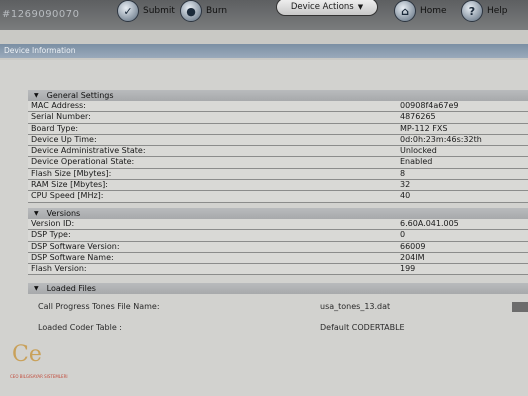  I want to click on home-label: Home, so click(433, 11).